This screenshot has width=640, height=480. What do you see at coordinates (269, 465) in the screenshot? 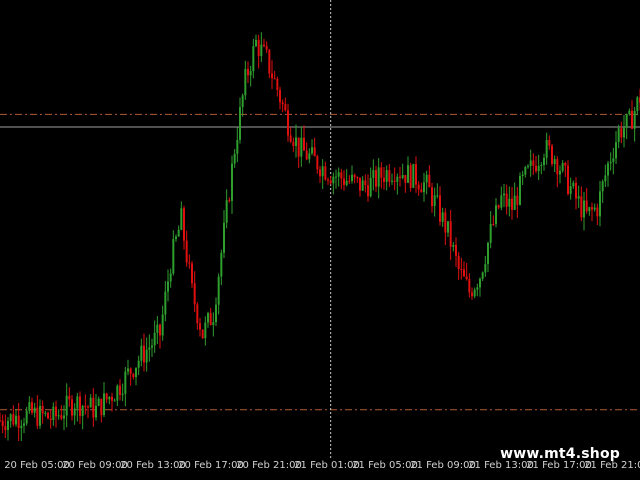
I see `x-tick-label-4: 20 Feb 21:00` at bounding box center [269, 465].